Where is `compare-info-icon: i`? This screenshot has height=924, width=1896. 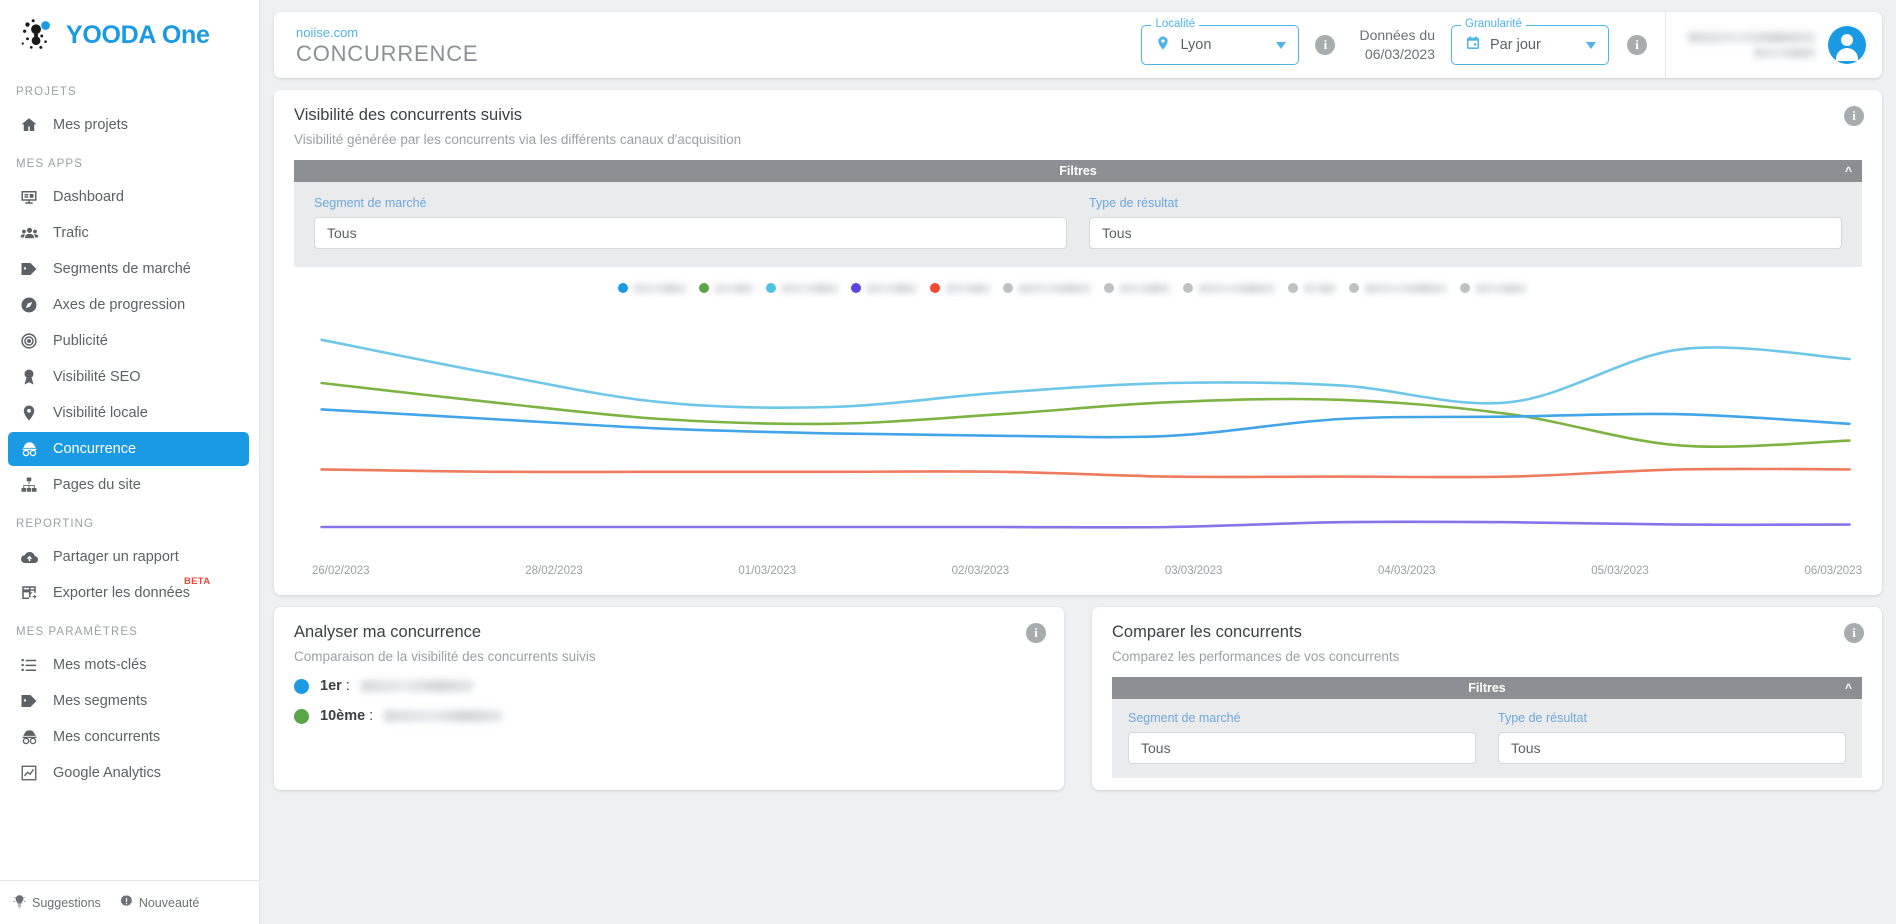 compare-info-icon: i is located at coordinates (1854, 633).